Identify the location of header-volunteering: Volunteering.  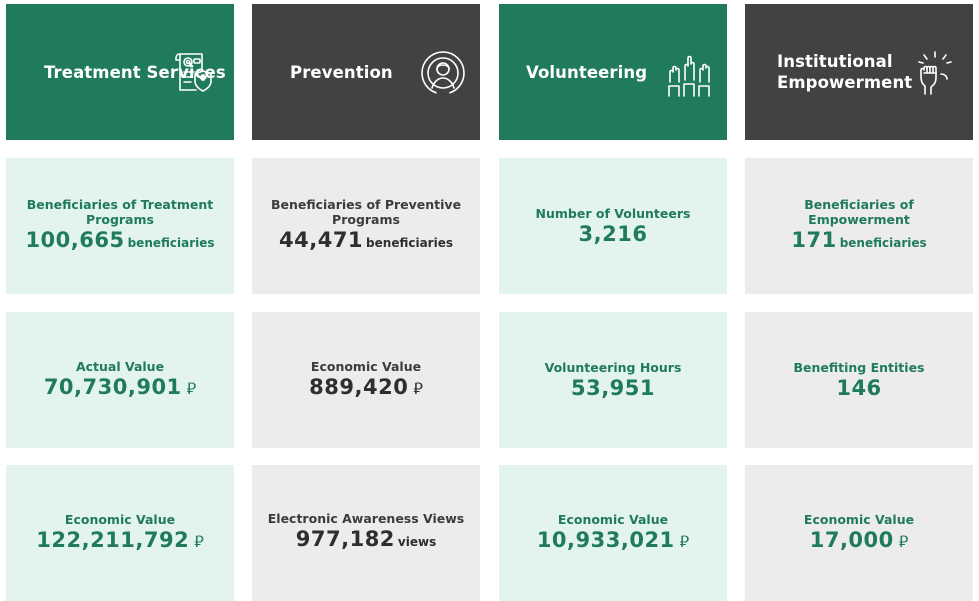
(613, 72).